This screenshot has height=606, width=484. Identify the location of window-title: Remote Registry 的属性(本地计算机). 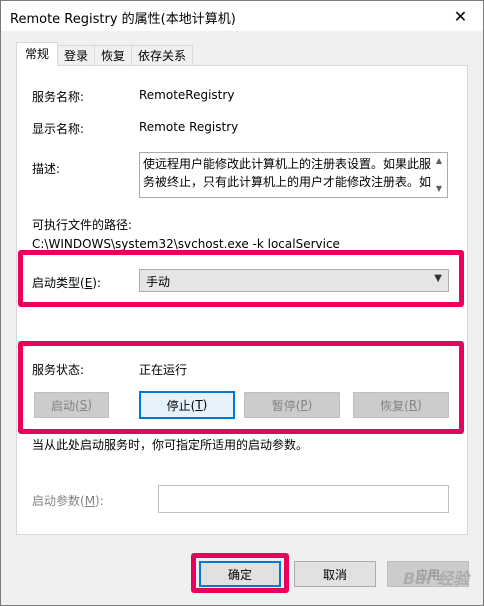
(123, 19).